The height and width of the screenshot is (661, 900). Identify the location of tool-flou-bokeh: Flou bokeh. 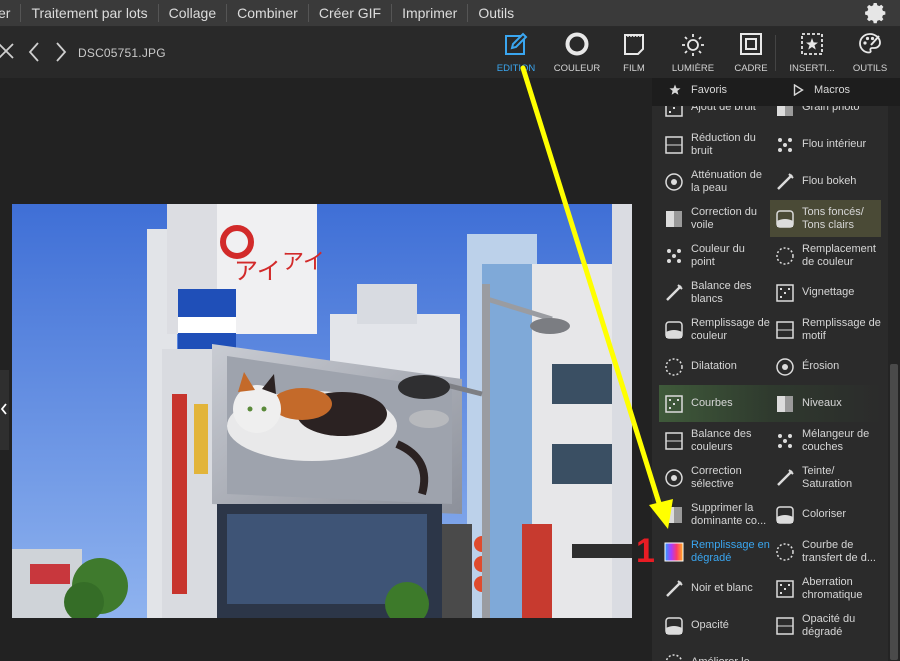
(825, 181).